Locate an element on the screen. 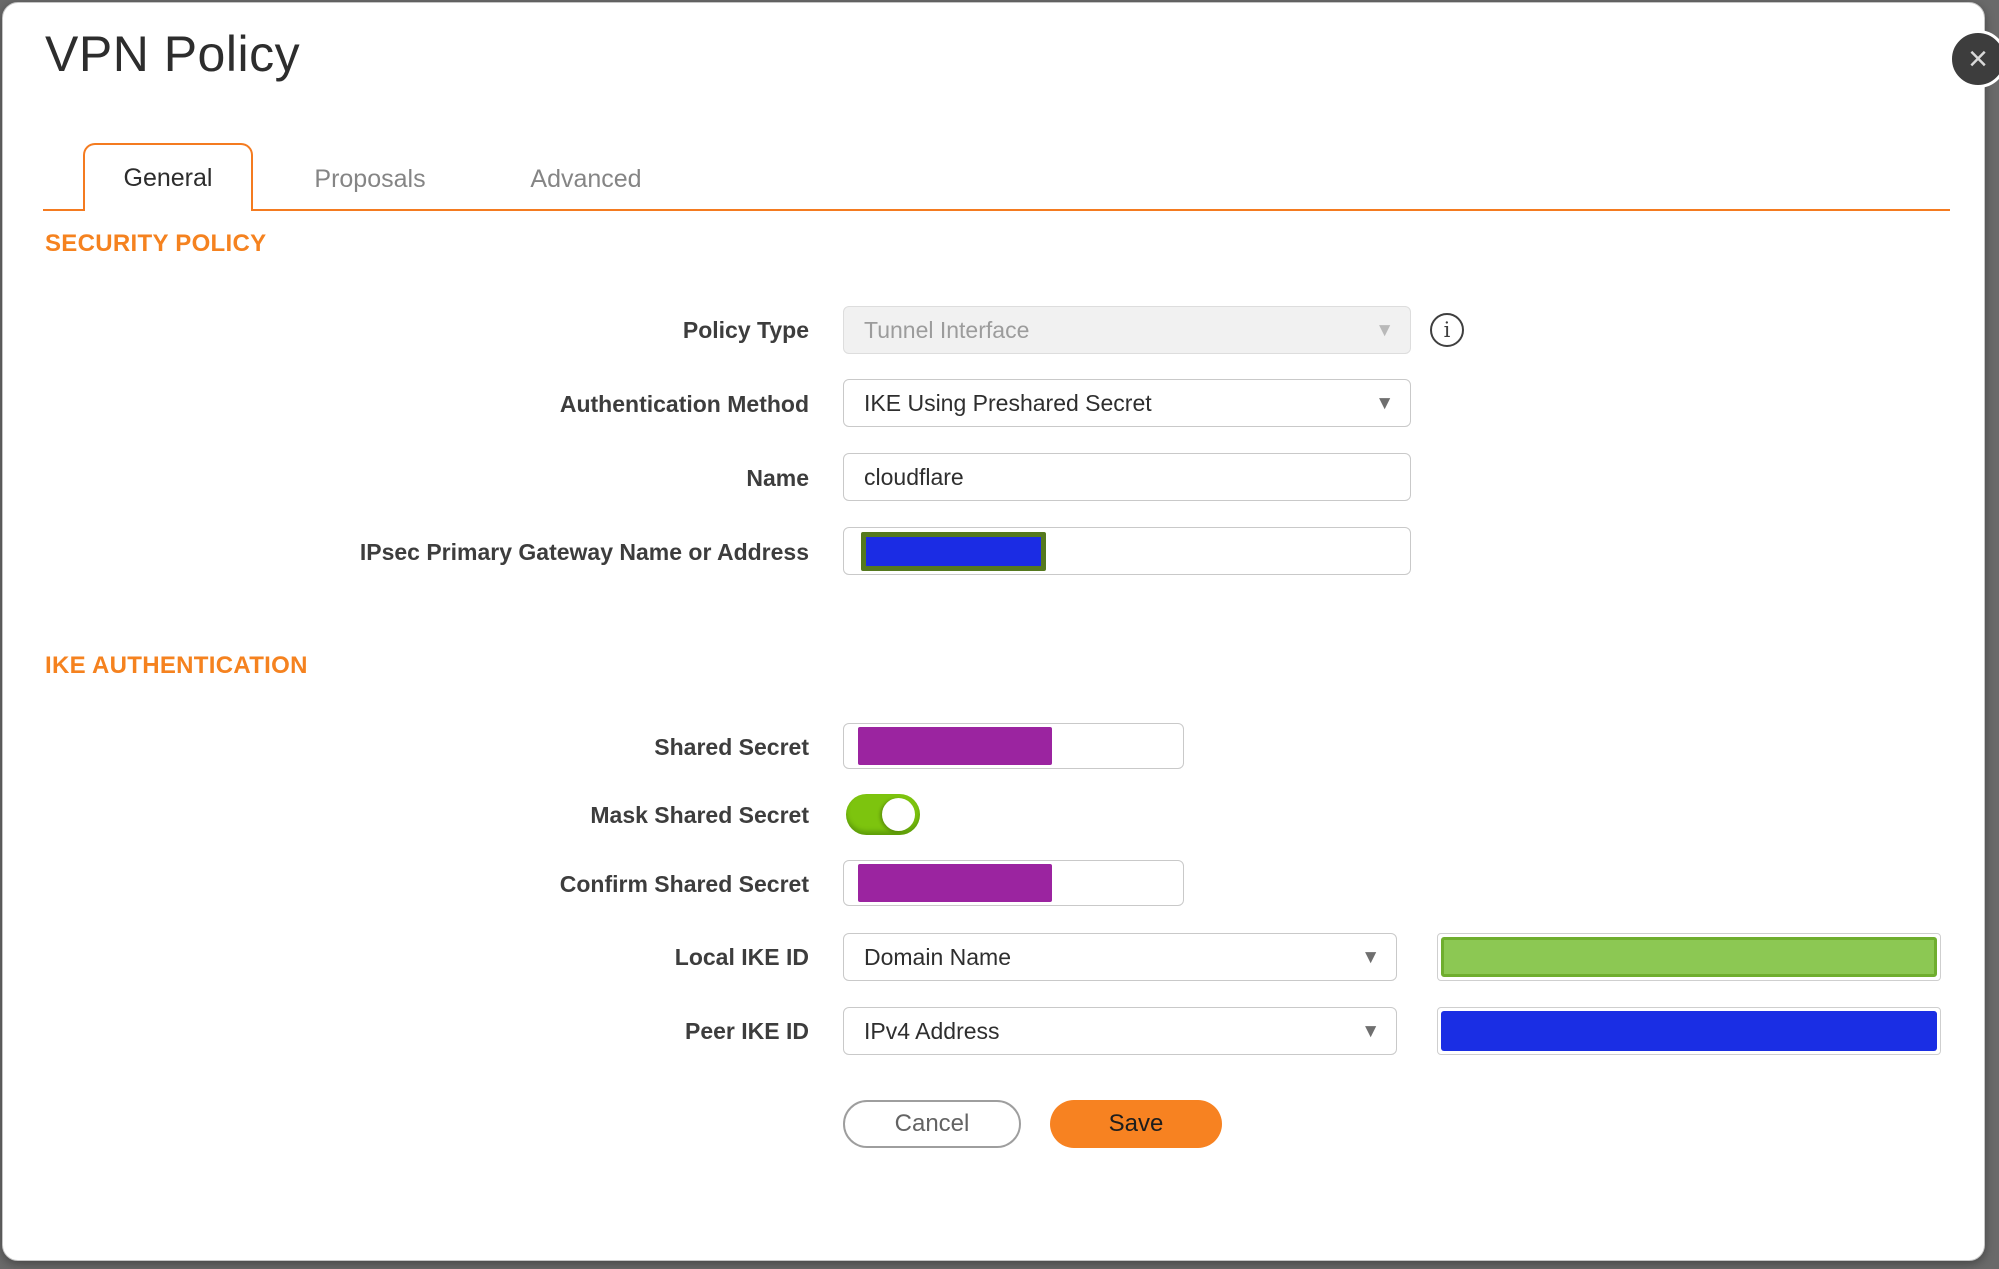 This screenshot has width=1999, height=1269. gateway-input is located at coordinates (1127, 551).